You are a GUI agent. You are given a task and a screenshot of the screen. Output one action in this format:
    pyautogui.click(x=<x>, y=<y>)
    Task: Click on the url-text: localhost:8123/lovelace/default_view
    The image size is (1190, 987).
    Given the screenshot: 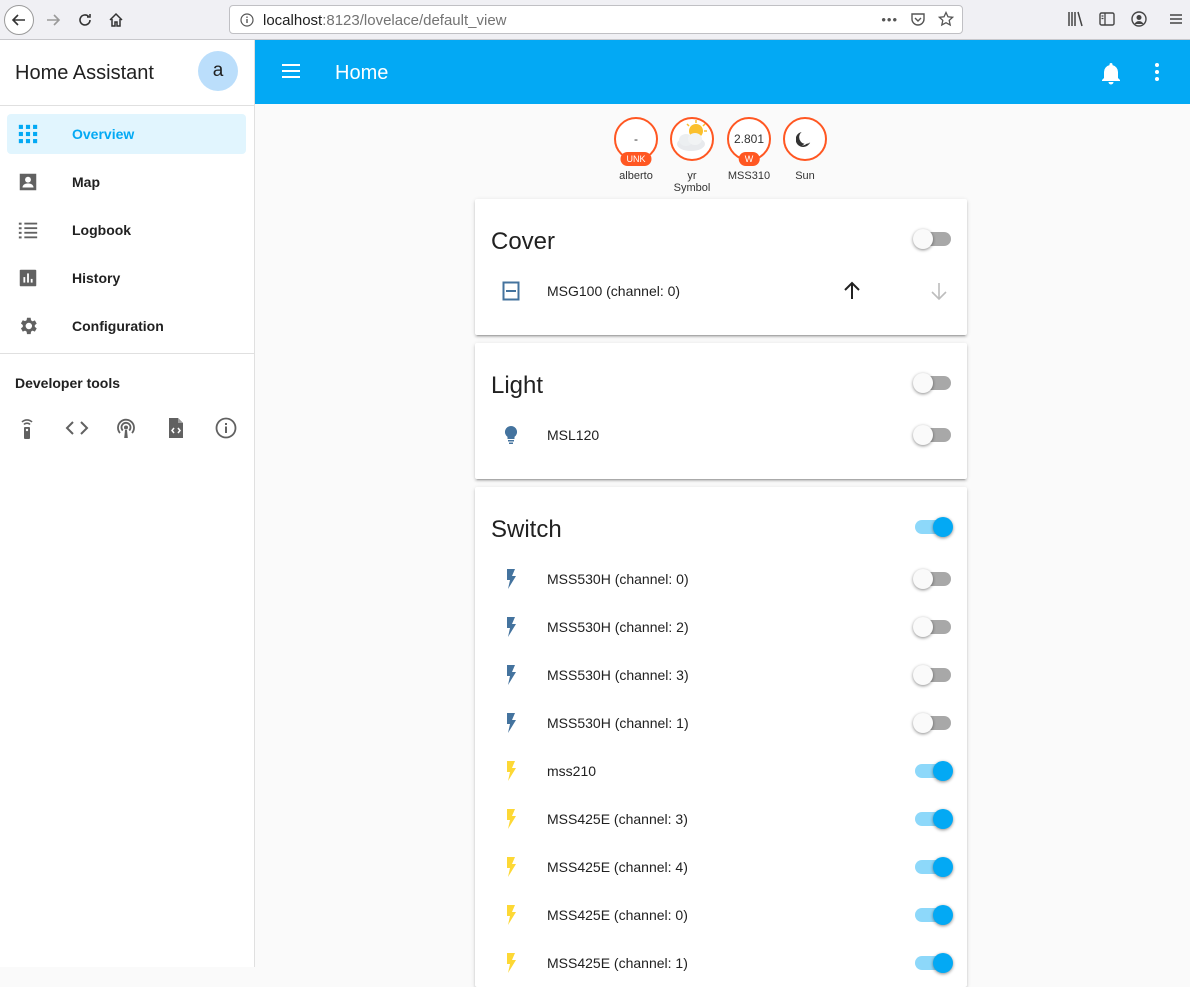 What is the action you would take?
    pyautogui.click(x=385, y=20)
    